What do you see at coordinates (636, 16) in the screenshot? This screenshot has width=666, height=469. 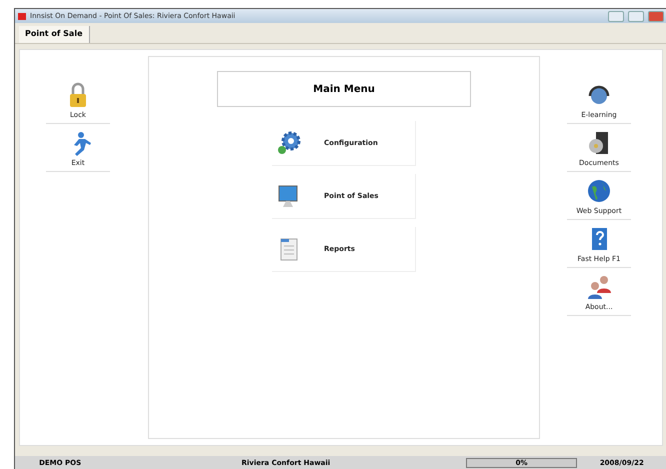 I see `maximize-button` at bounding box center [636, 16].